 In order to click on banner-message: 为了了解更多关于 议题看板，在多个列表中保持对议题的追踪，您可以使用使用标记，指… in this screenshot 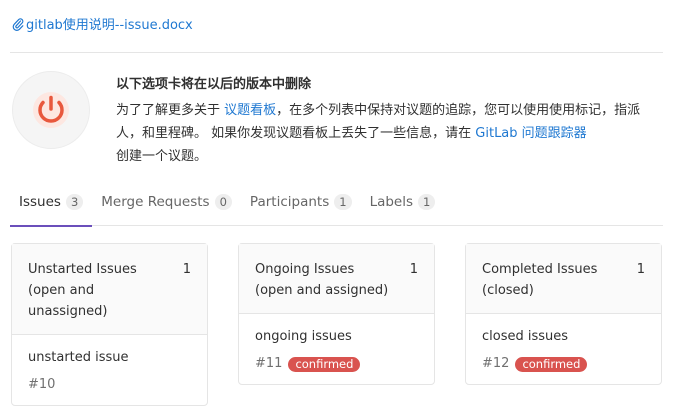, I will do `click(386, 133)`.